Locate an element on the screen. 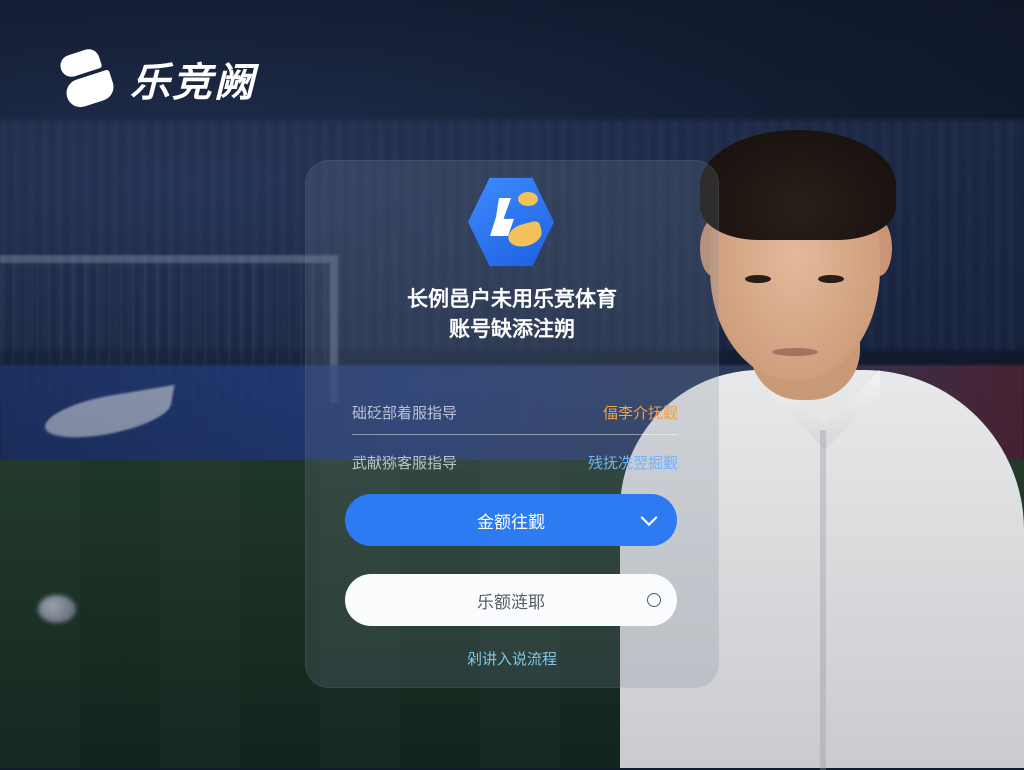  primary-button: 金额往觐 is located at coordinates (511, 520).